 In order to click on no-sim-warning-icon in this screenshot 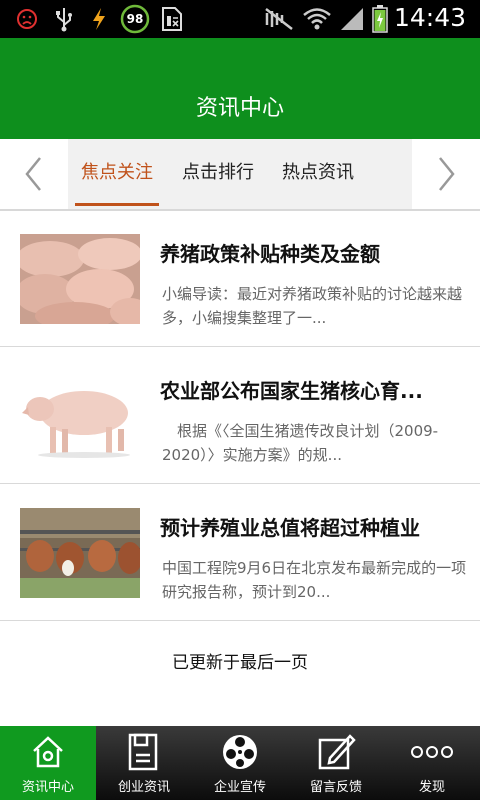, I will do `click(27, 19)`.